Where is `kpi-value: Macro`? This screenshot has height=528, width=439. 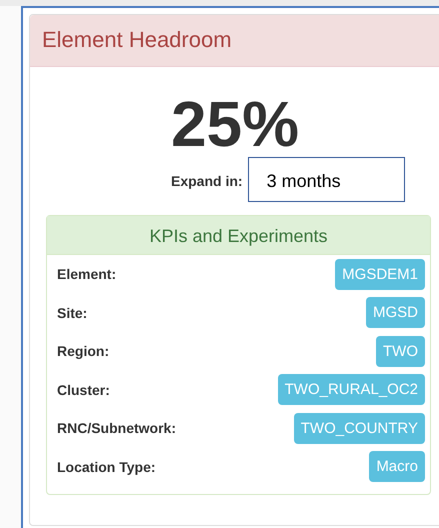
kpi-value: Macro is located at coordinates (397, 466).